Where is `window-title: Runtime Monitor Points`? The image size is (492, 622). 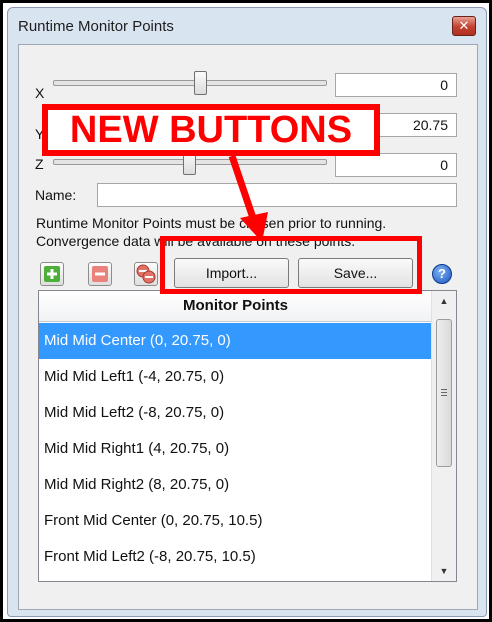 window-title: Runtime Monitor Points is located at coordinates (96, 26).